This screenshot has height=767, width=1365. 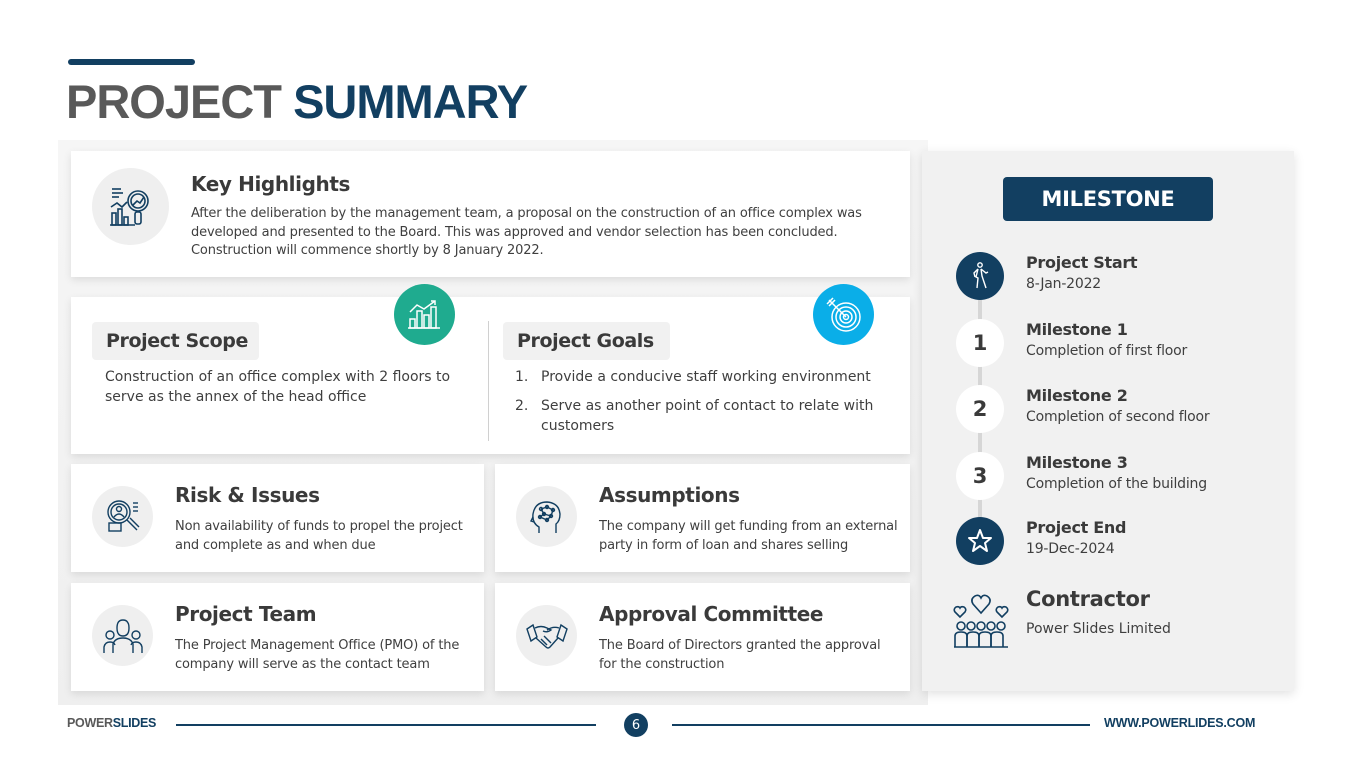 I want to click on handshake-icon, so click(x=546, y=635).